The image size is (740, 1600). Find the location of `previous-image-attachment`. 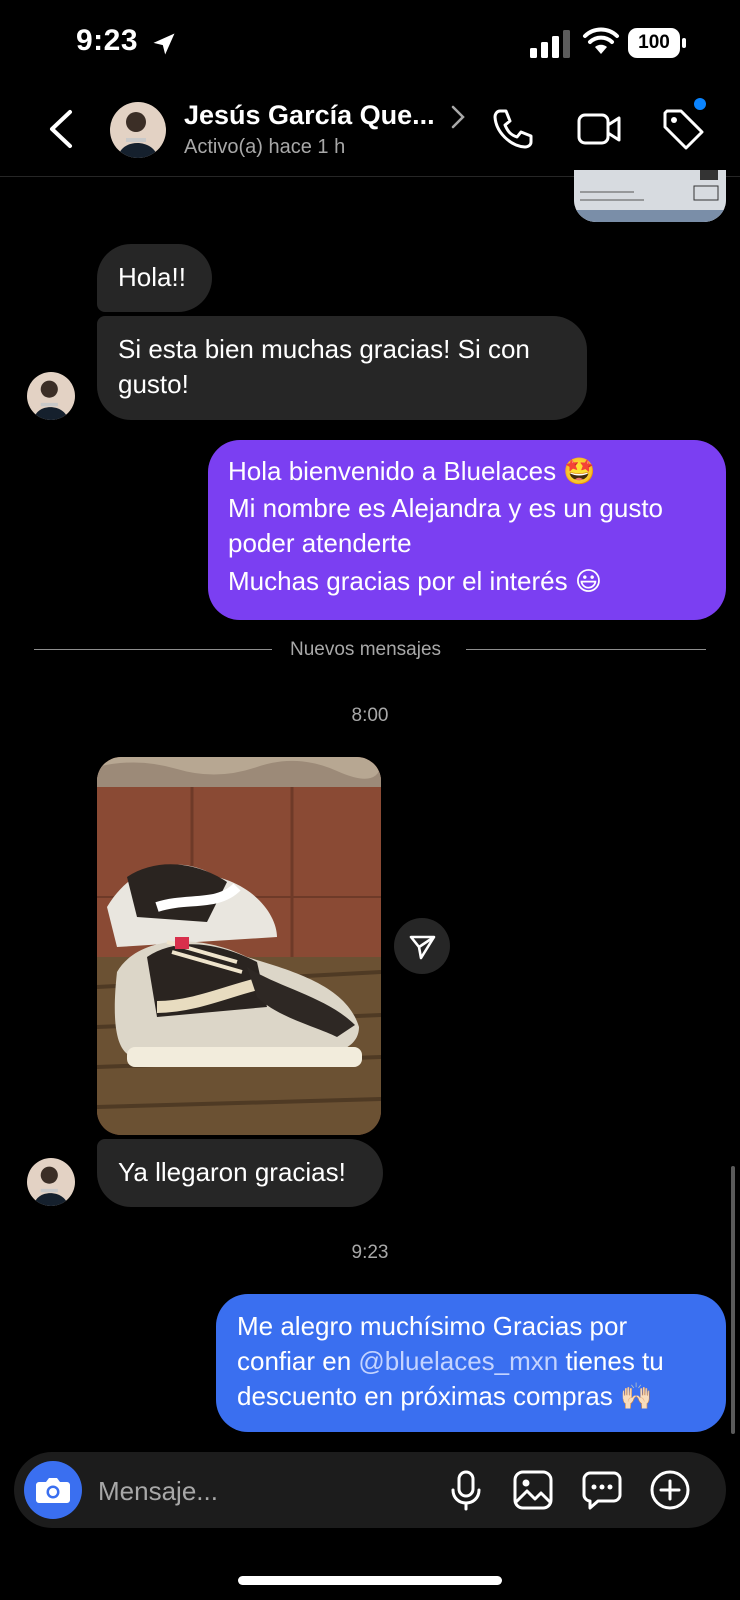

previous-image-attachment is located at coordinates (650, 196).